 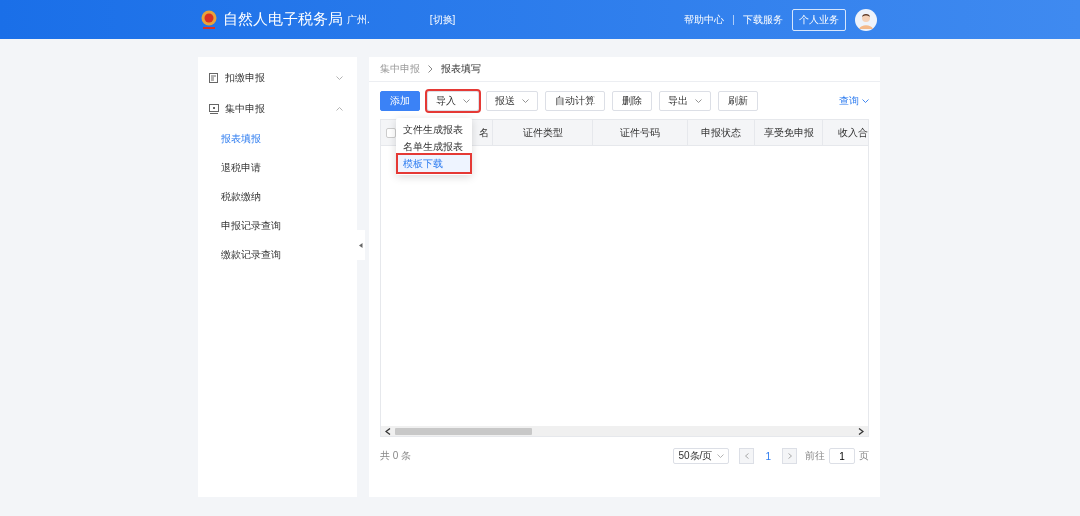 What do you see at coordinates (442, 19) in the screenshot?
I see `switch-link: [切换]` at bounding box center [442, 19].